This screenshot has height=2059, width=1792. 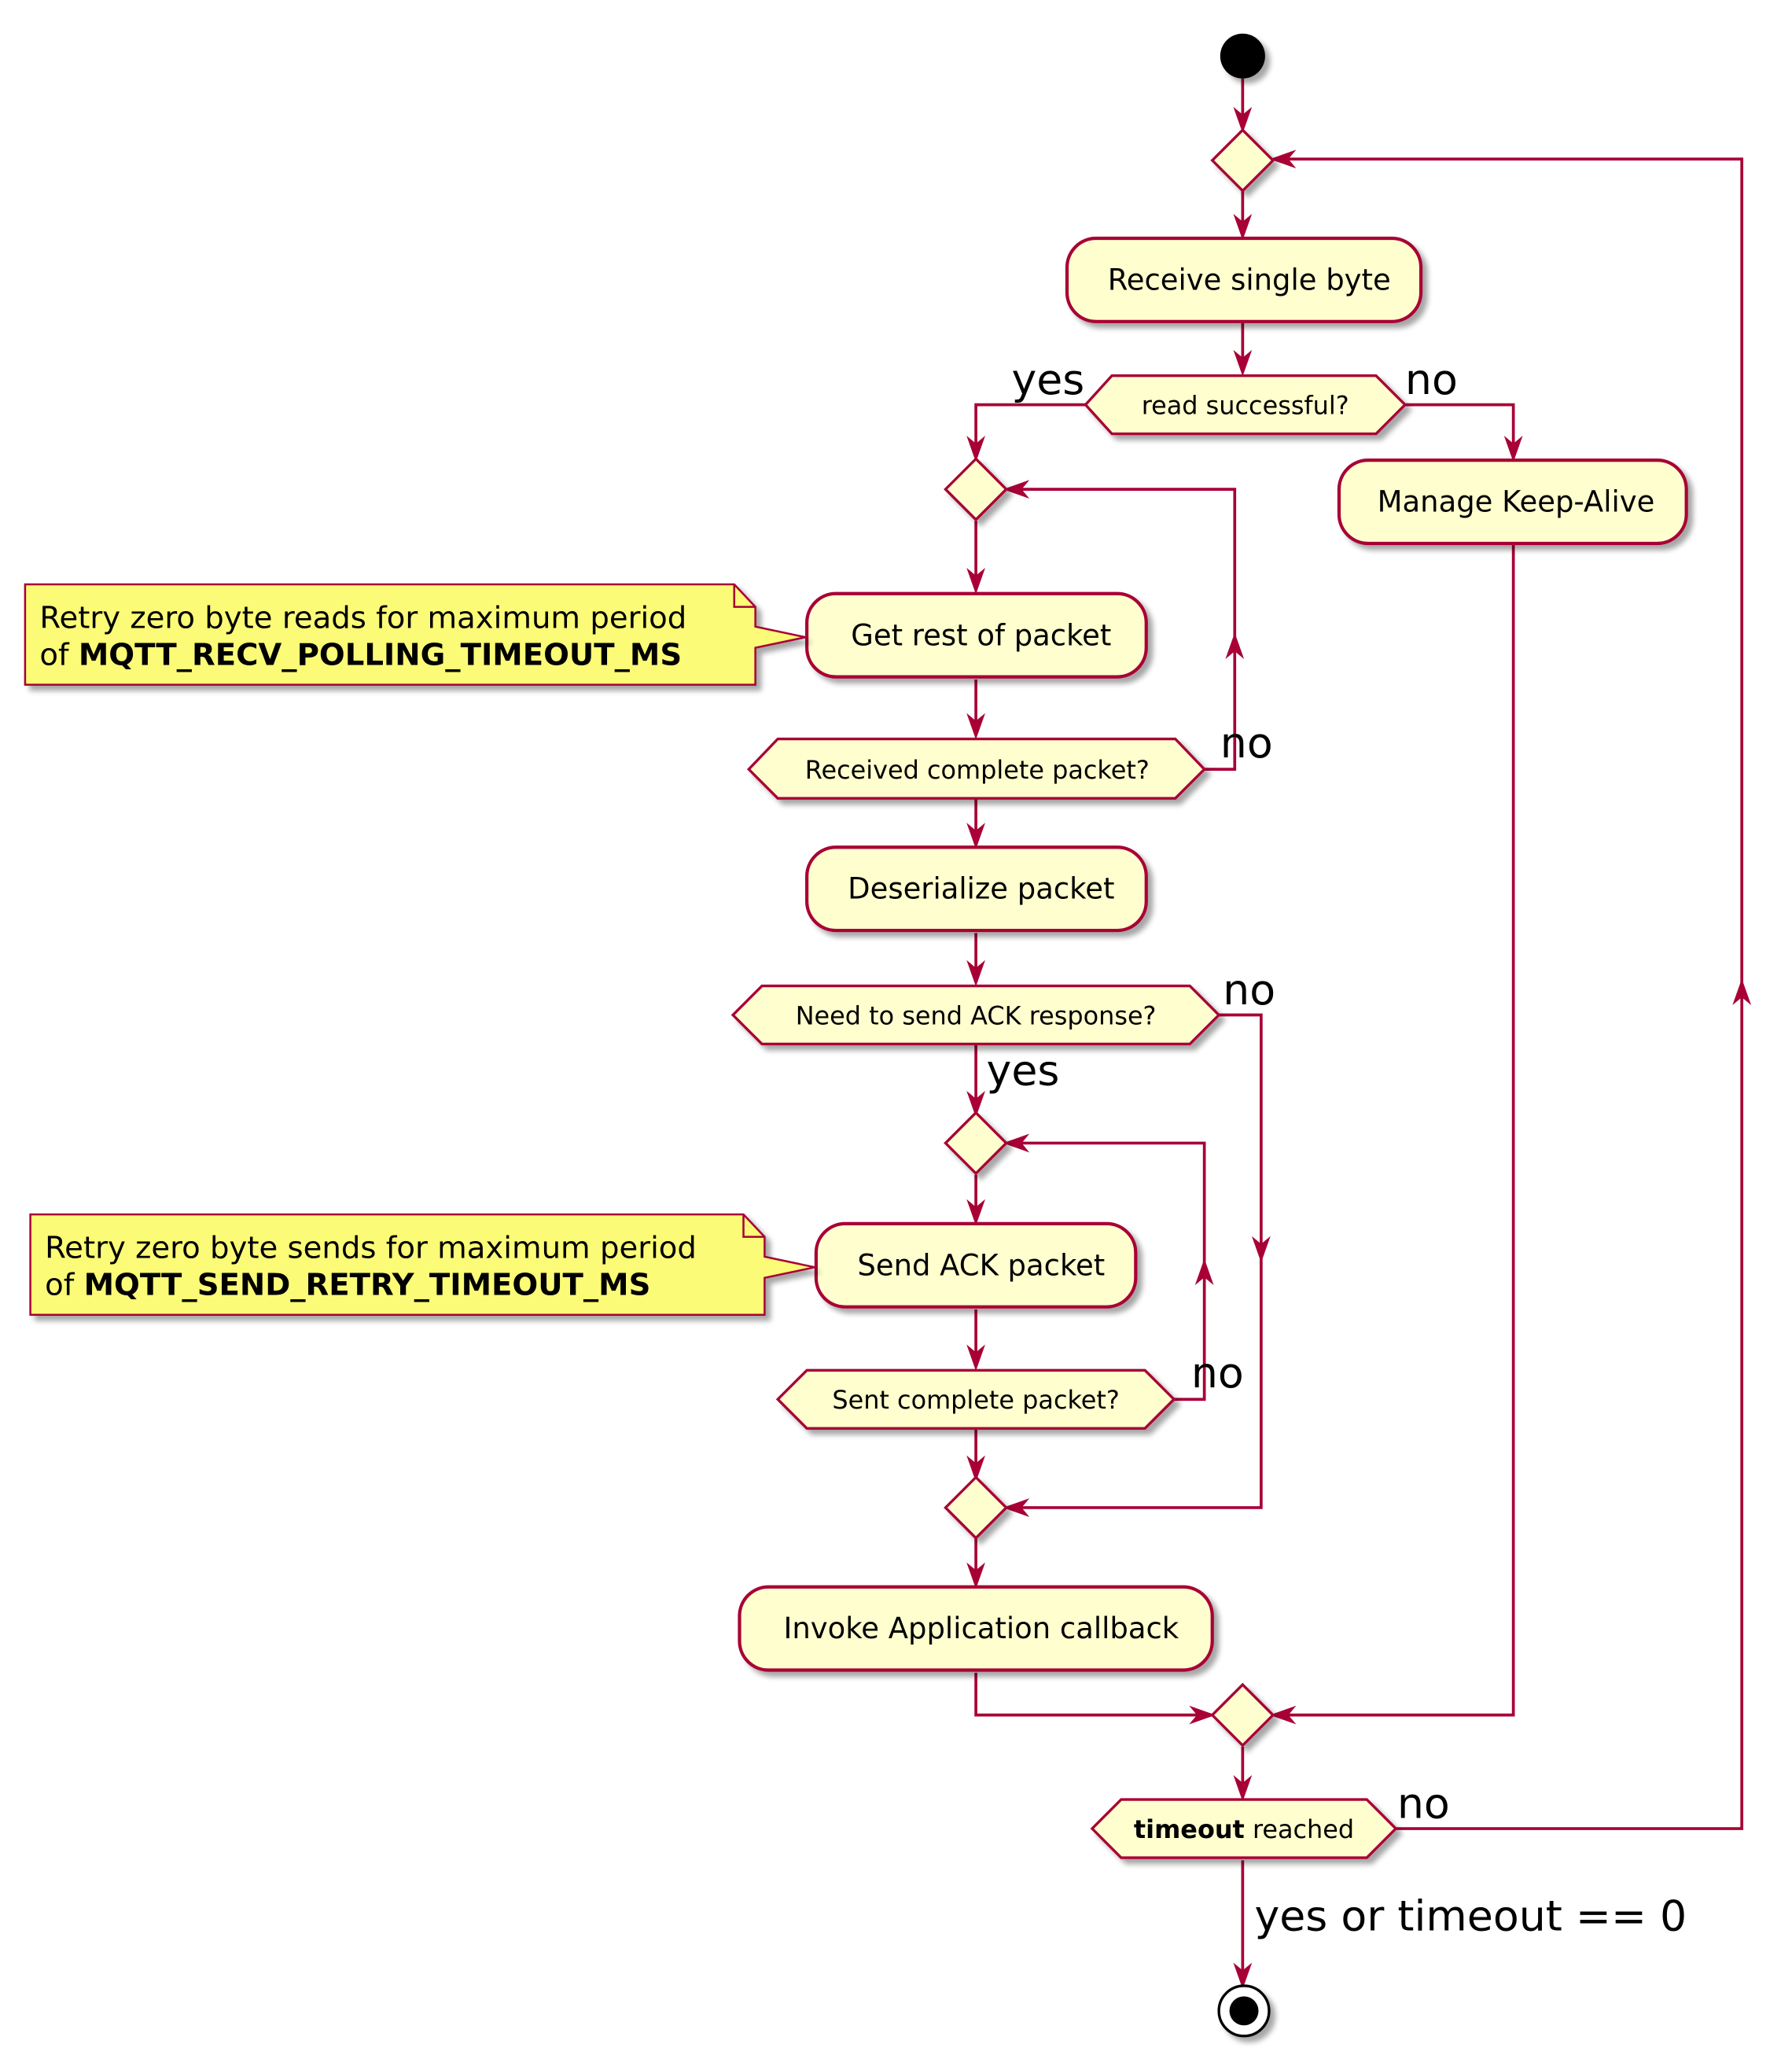 I want to click on decision-timeout-reached: timeout reached, so click(x=1244, y=1828).